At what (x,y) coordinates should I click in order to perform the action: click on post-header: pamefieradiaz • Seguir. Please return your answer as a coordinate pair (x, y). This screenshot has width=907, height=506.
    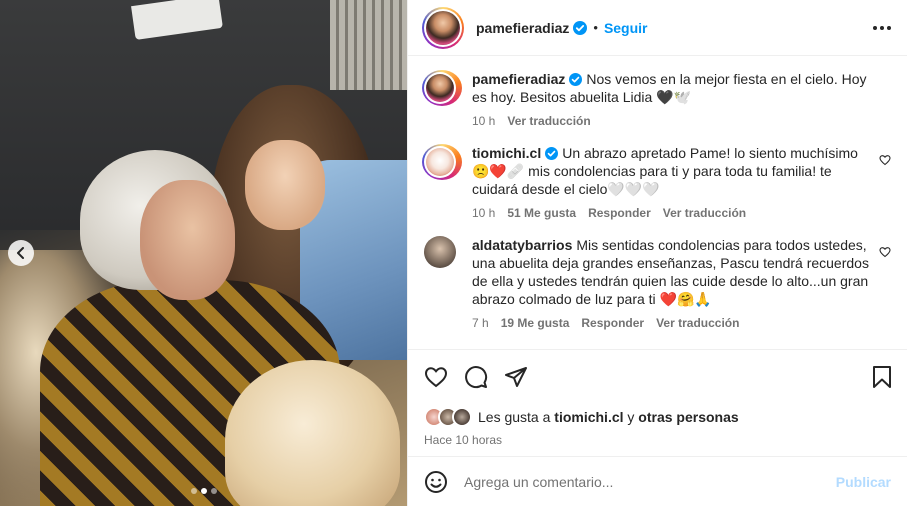
    Looking at the image, I should click on (657, 28).